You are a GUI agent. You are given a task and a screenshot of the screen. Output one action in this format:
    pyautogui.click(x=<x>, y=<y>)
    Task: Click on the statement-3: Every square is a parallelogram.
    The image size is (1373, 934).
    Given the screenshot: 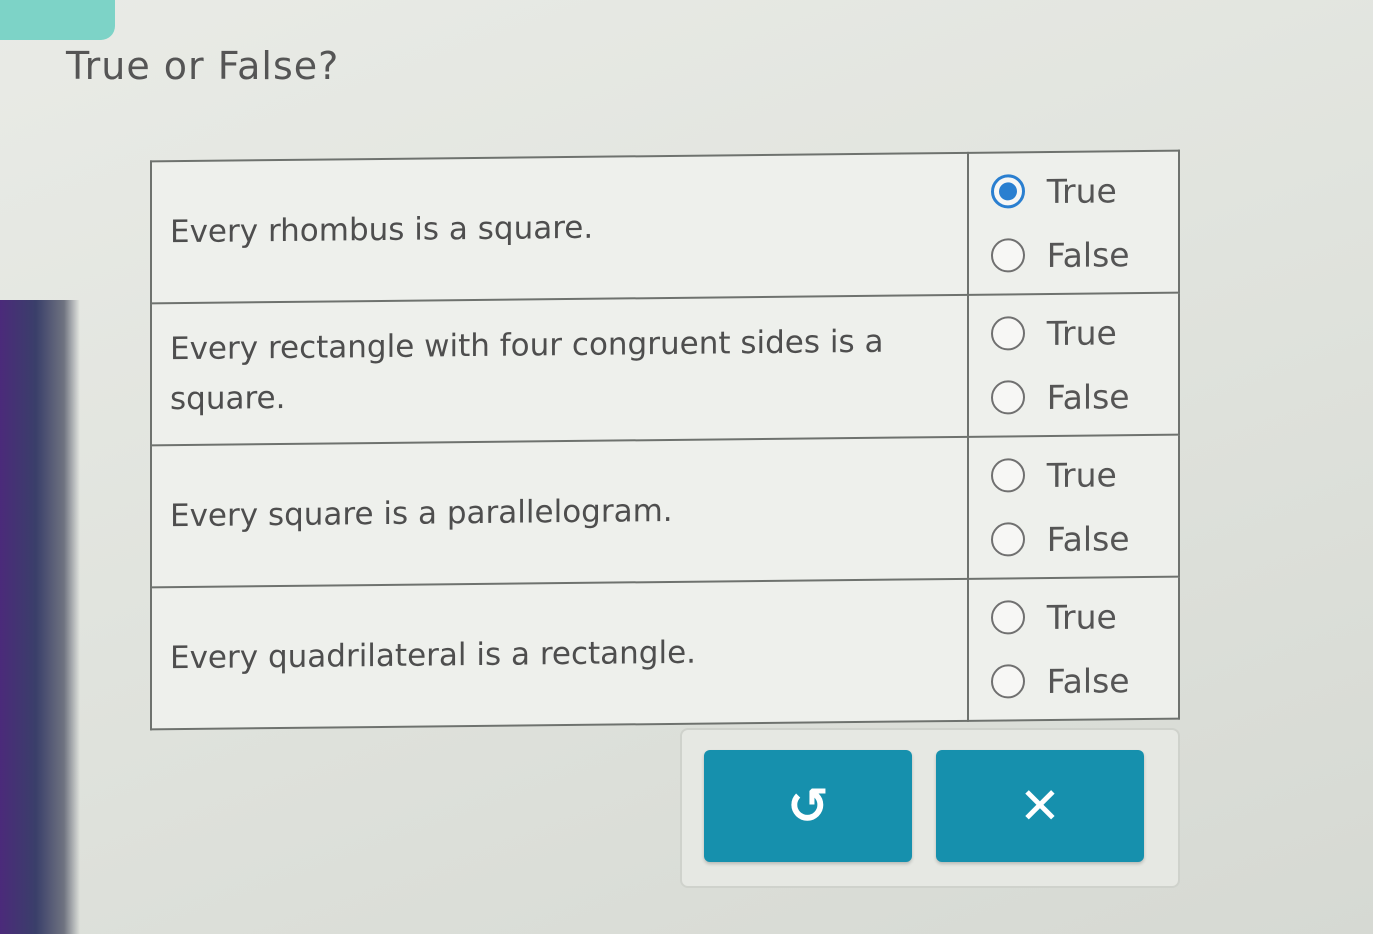 What is the action you would take?
    pyautogui.click(x=559, y=512)
    